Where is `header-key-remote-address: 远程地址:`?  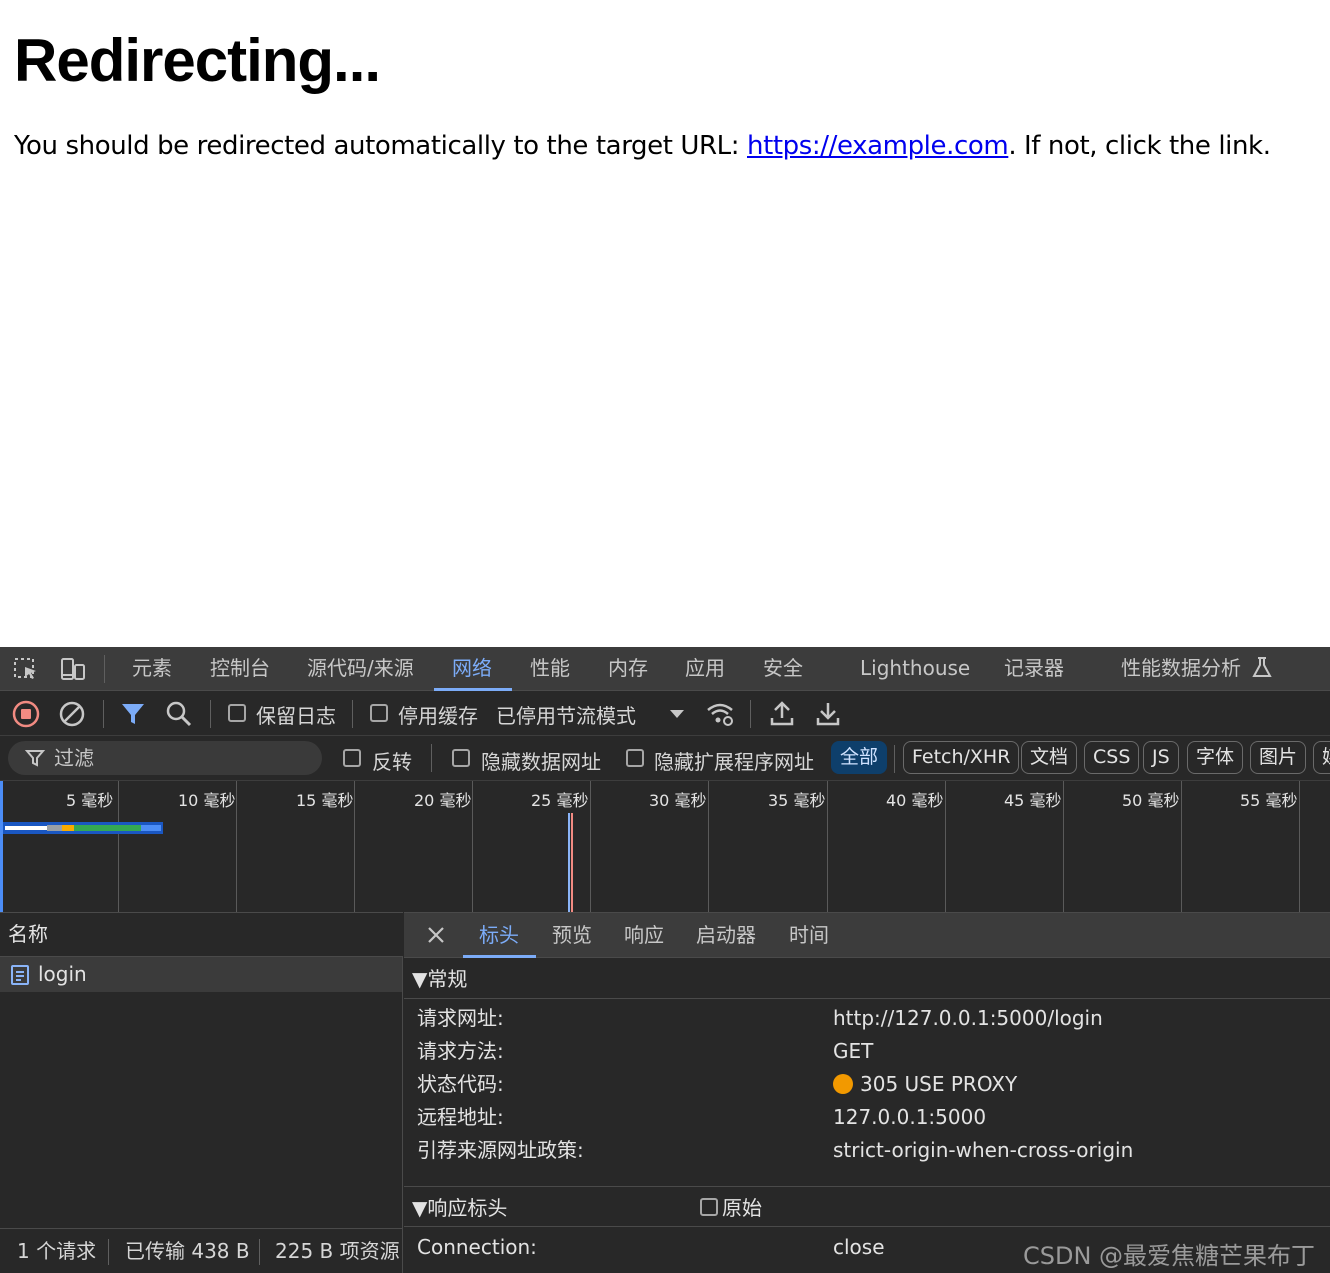
header-key-remote-address: 远程地址: is located at coordinates (460, 1117).